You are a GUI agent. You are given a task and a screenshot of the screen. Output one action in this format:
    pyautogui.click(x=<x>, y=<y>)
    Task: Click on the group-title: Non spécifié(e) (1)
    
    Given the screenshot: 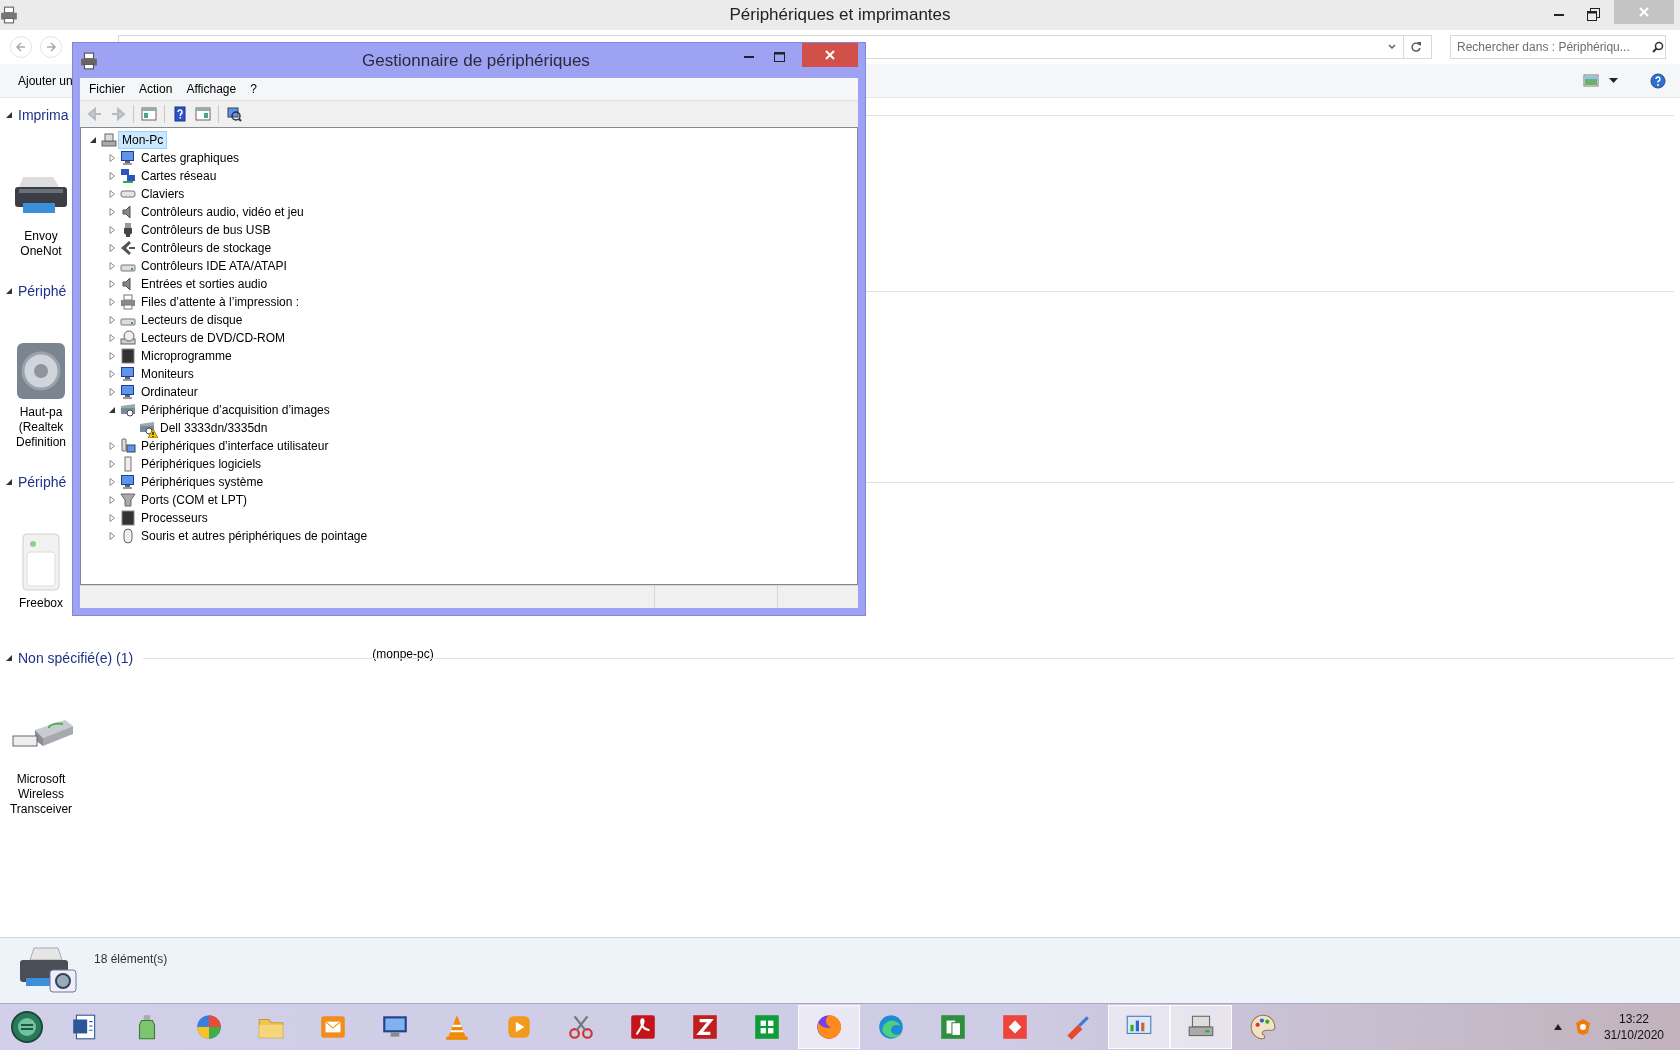 What is the action you would take?
    pyautogui.click(x=76, y=658)
    